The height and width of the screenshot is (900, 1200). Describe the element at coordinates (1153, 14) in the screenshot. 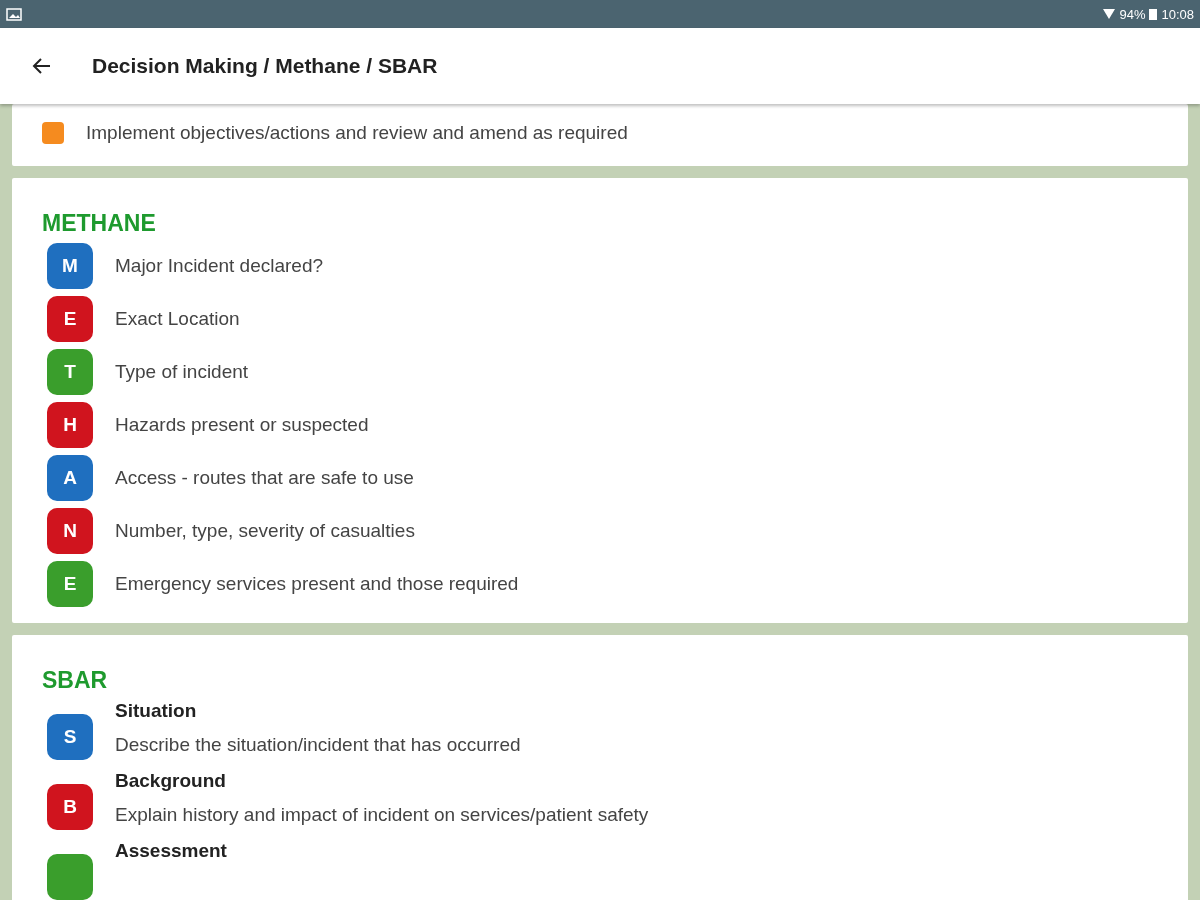

I see `battery-icon` at that location.